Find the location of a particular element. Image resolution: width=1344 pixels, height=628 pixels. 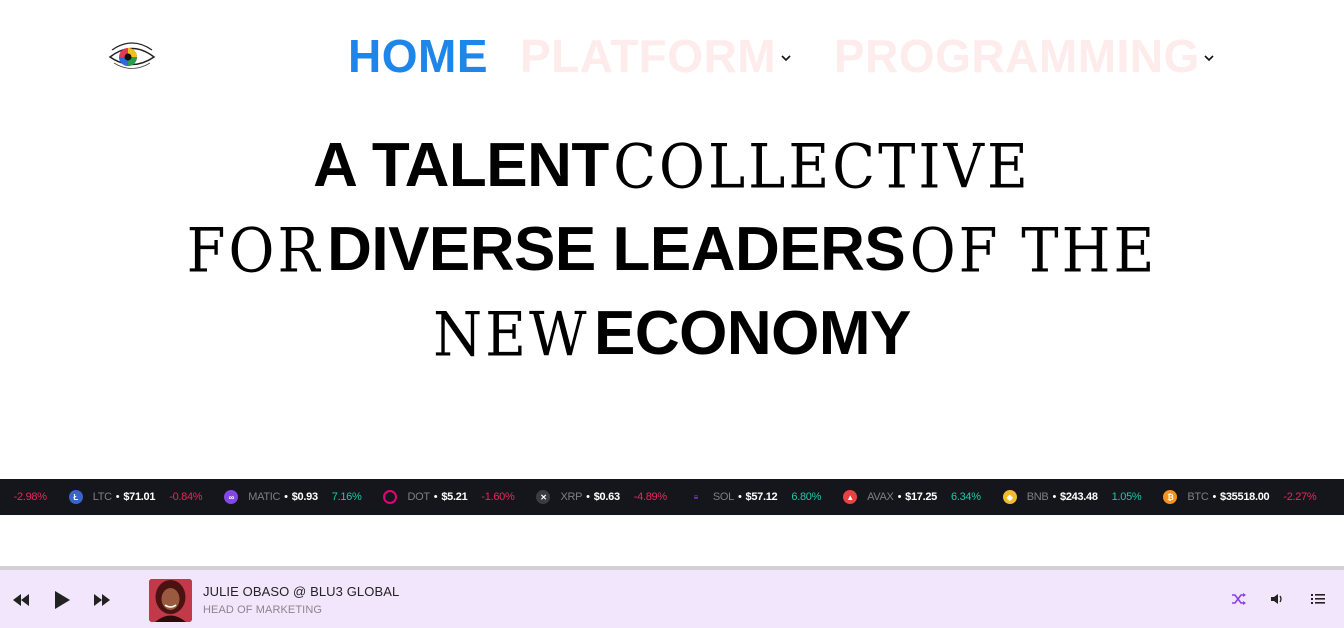

fast-forward-icon is located at coordinates (102, 600).